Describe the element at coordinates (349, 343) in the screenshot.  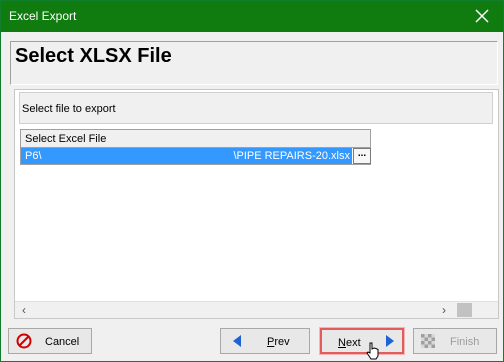
I see `next-label: Next` at that location.